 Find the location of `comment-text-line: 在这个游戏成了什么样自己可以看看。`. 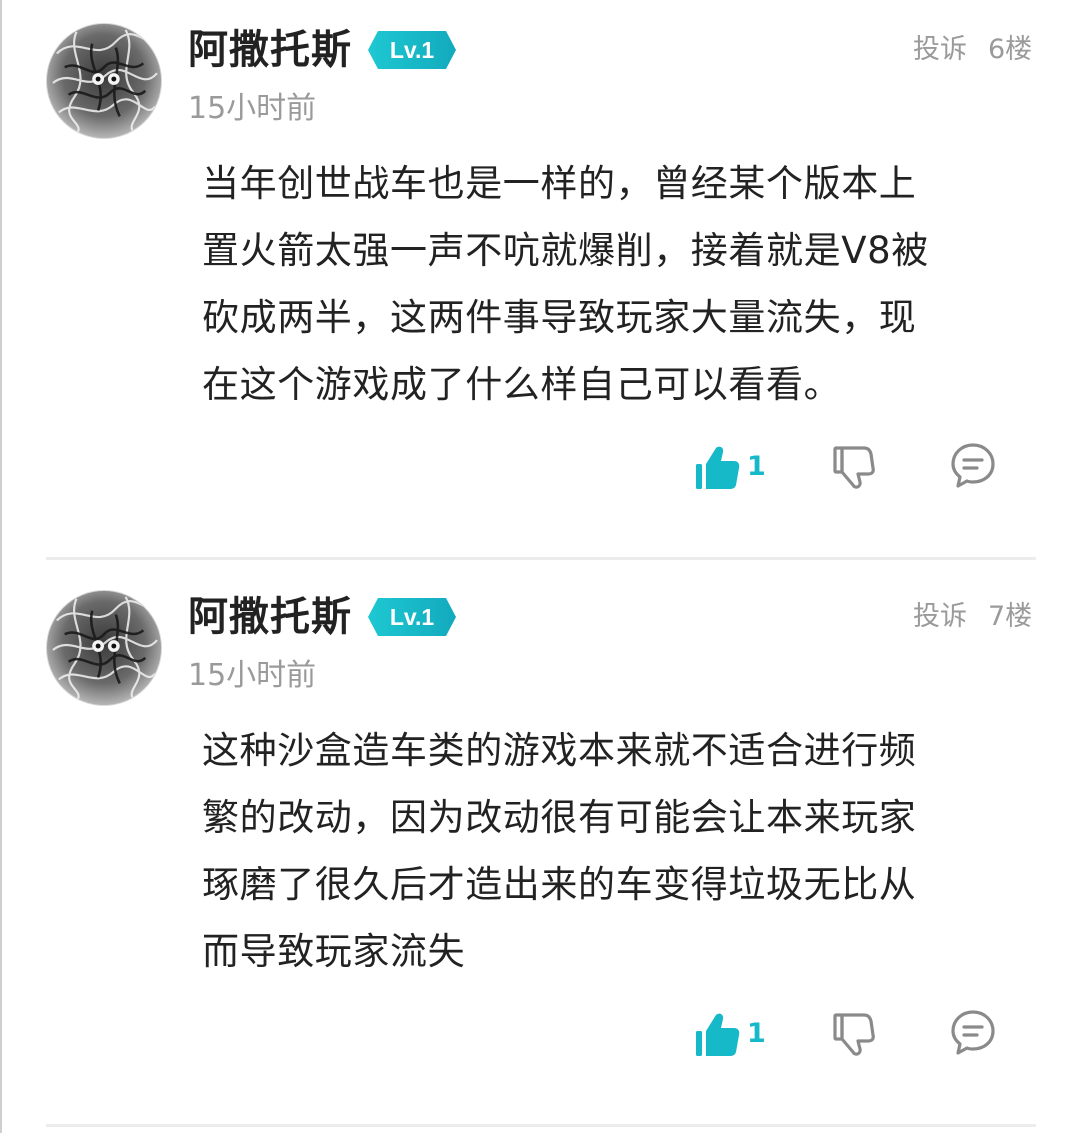

comment-text-line: 在这个游戏成了什么样自己可以看看。 is located at coordinates (522, 384).